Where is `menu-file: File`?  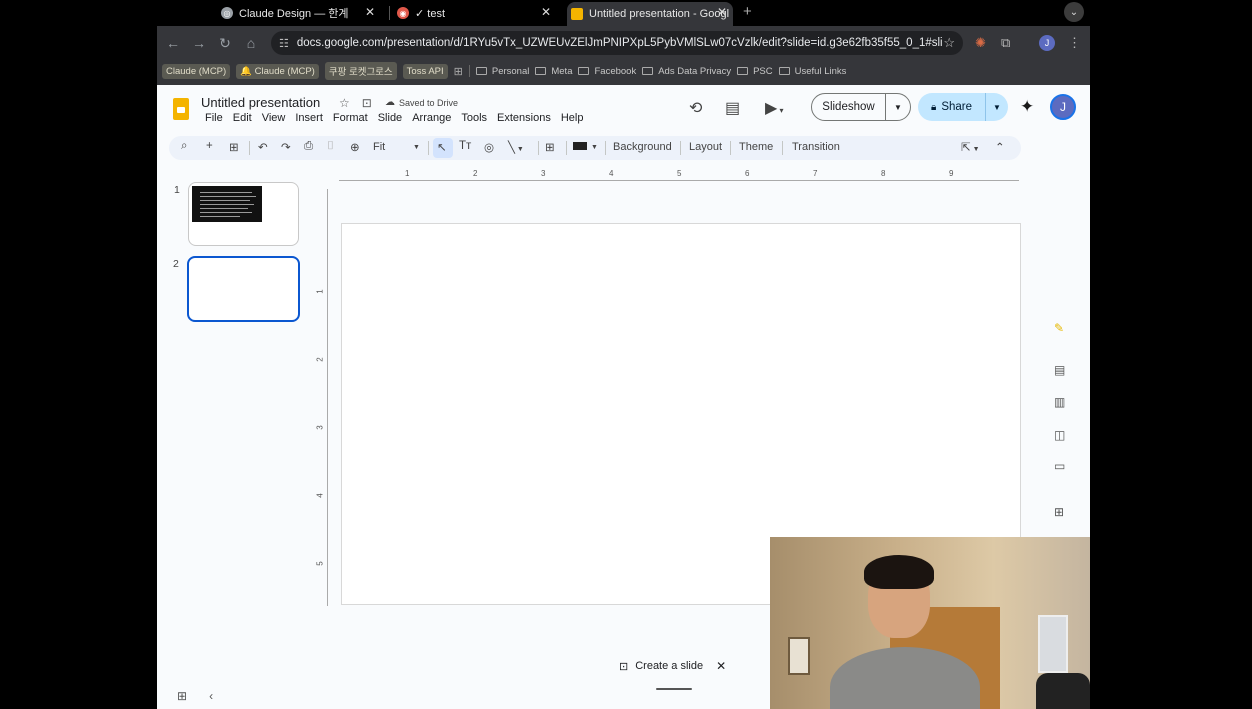 menu-file: File is located at coordinates (214, 118).